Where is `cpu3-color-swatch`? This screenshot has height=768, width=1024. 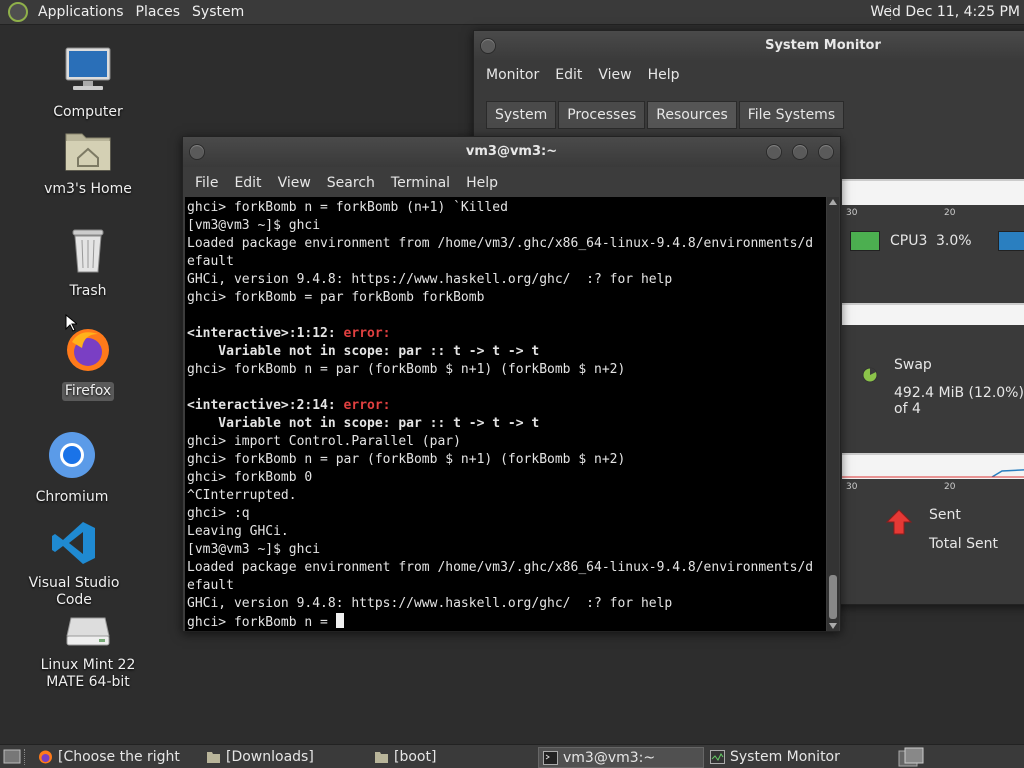
cpu3-color-swatch is located at coordinates (865, 241).